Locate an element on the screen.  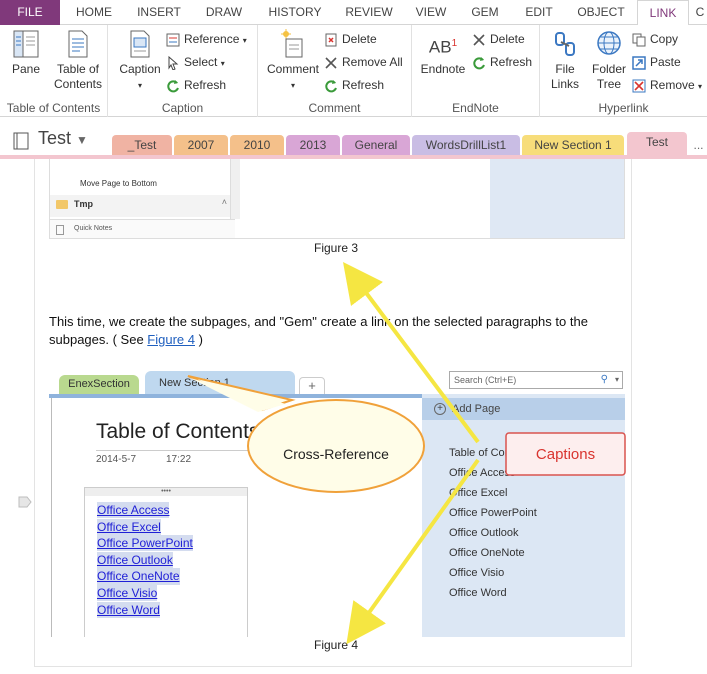
captions-annotation-label: Captions is located at coordinates (565, 454).